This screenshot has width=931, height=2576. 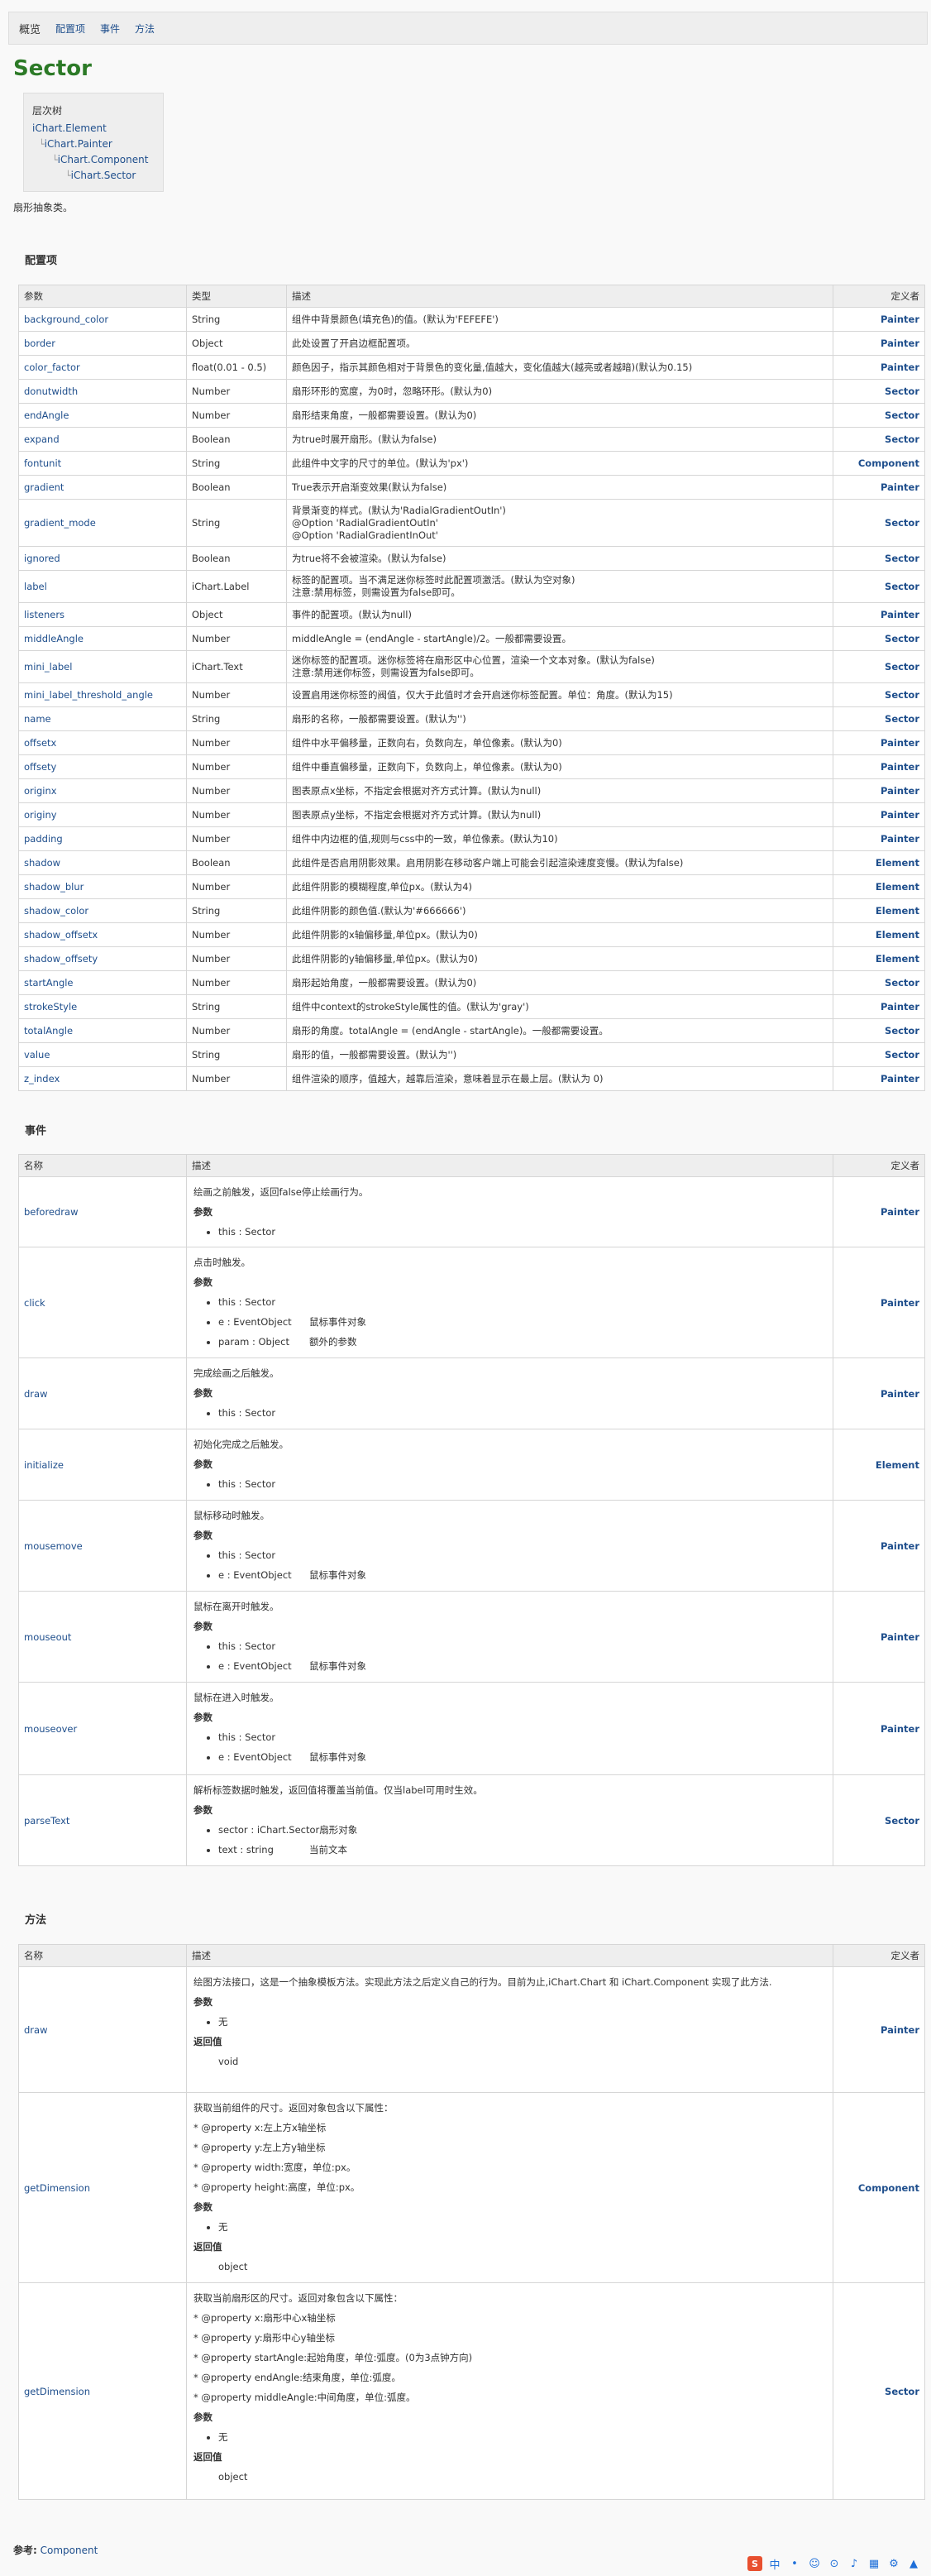 What do you see at coordinates (814, 2564) in the screenshot?
I see `toolbar-icon: ☺` at bounding box center [814, 2564].